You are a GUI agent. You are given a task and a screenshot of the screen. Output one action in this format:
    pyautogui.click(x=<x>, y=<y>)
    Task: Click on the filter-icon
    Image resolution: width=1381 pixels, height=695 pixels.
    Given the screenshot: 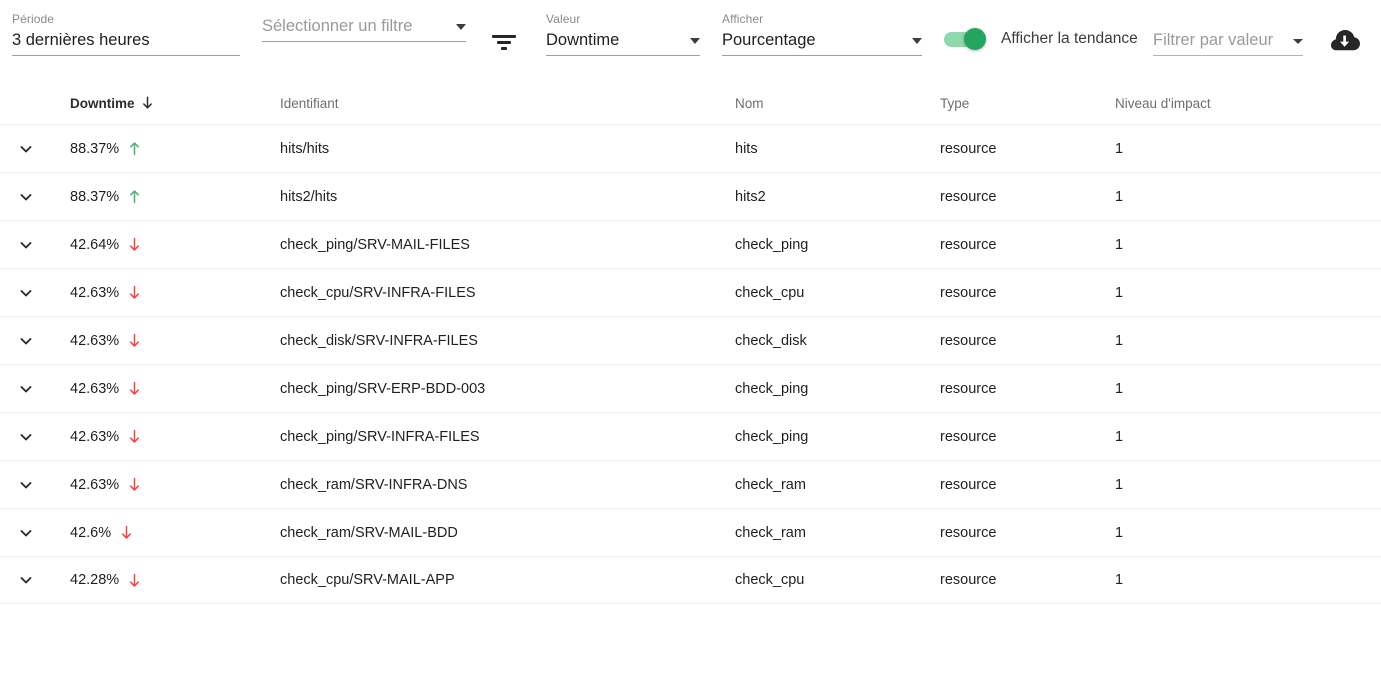 What is the action you would take?
    pyautogui.click(x=504, y=42)
    